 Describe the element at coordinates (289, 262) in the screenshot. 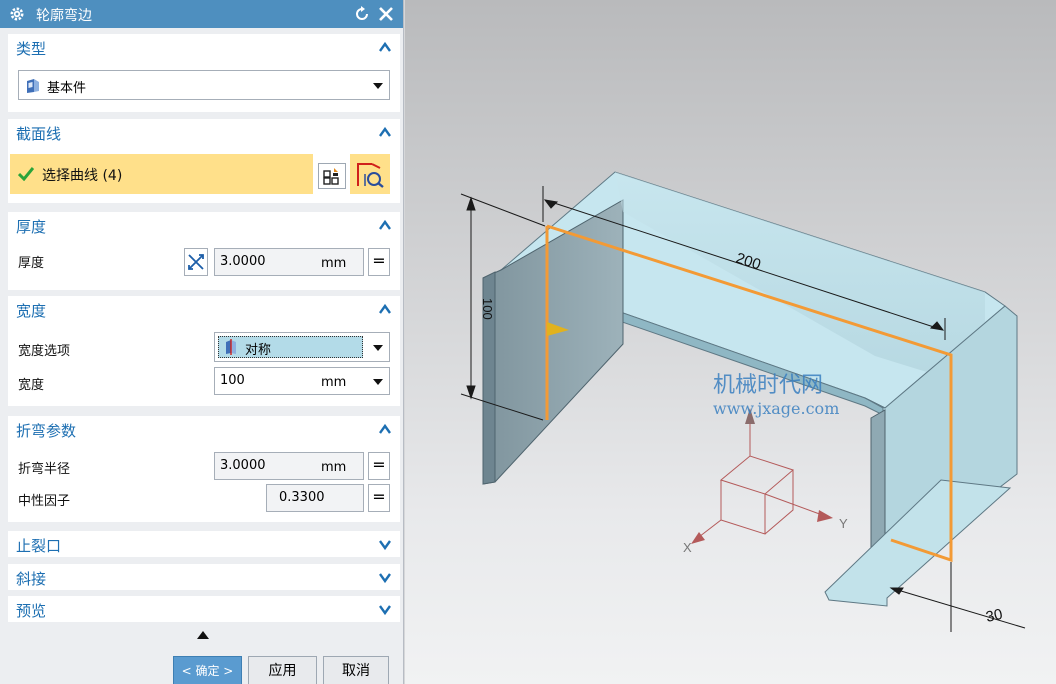

I see `thickness-input: 3.0000 mm` at that location.